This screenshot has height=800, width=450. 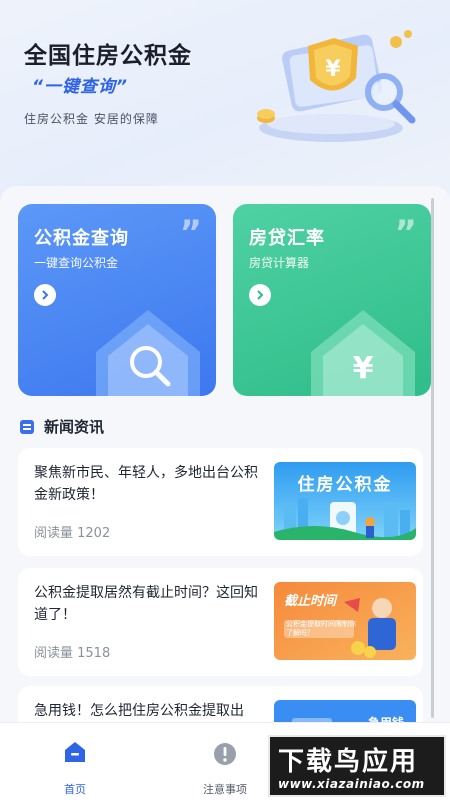 What do you see at coordinates (351, 784) in the screenshot?
I see `watermark-url: www.xiazainiao.com` at bounding box center [351, 784].